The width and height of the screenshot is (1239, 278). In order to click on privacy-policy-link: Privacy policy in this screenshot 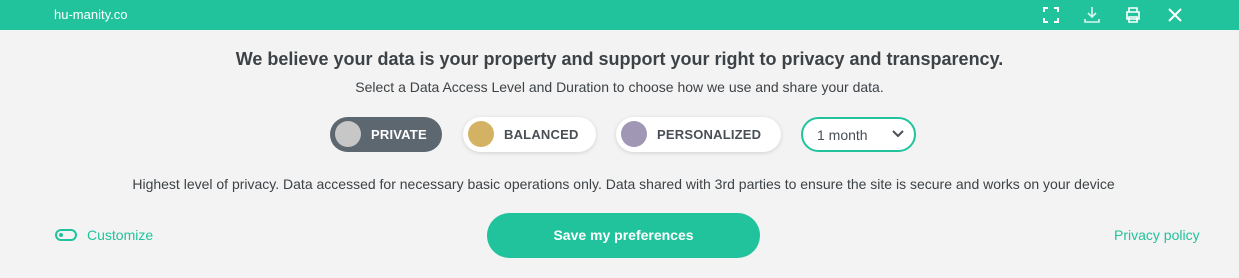, I will do `click(1157, 235)`.